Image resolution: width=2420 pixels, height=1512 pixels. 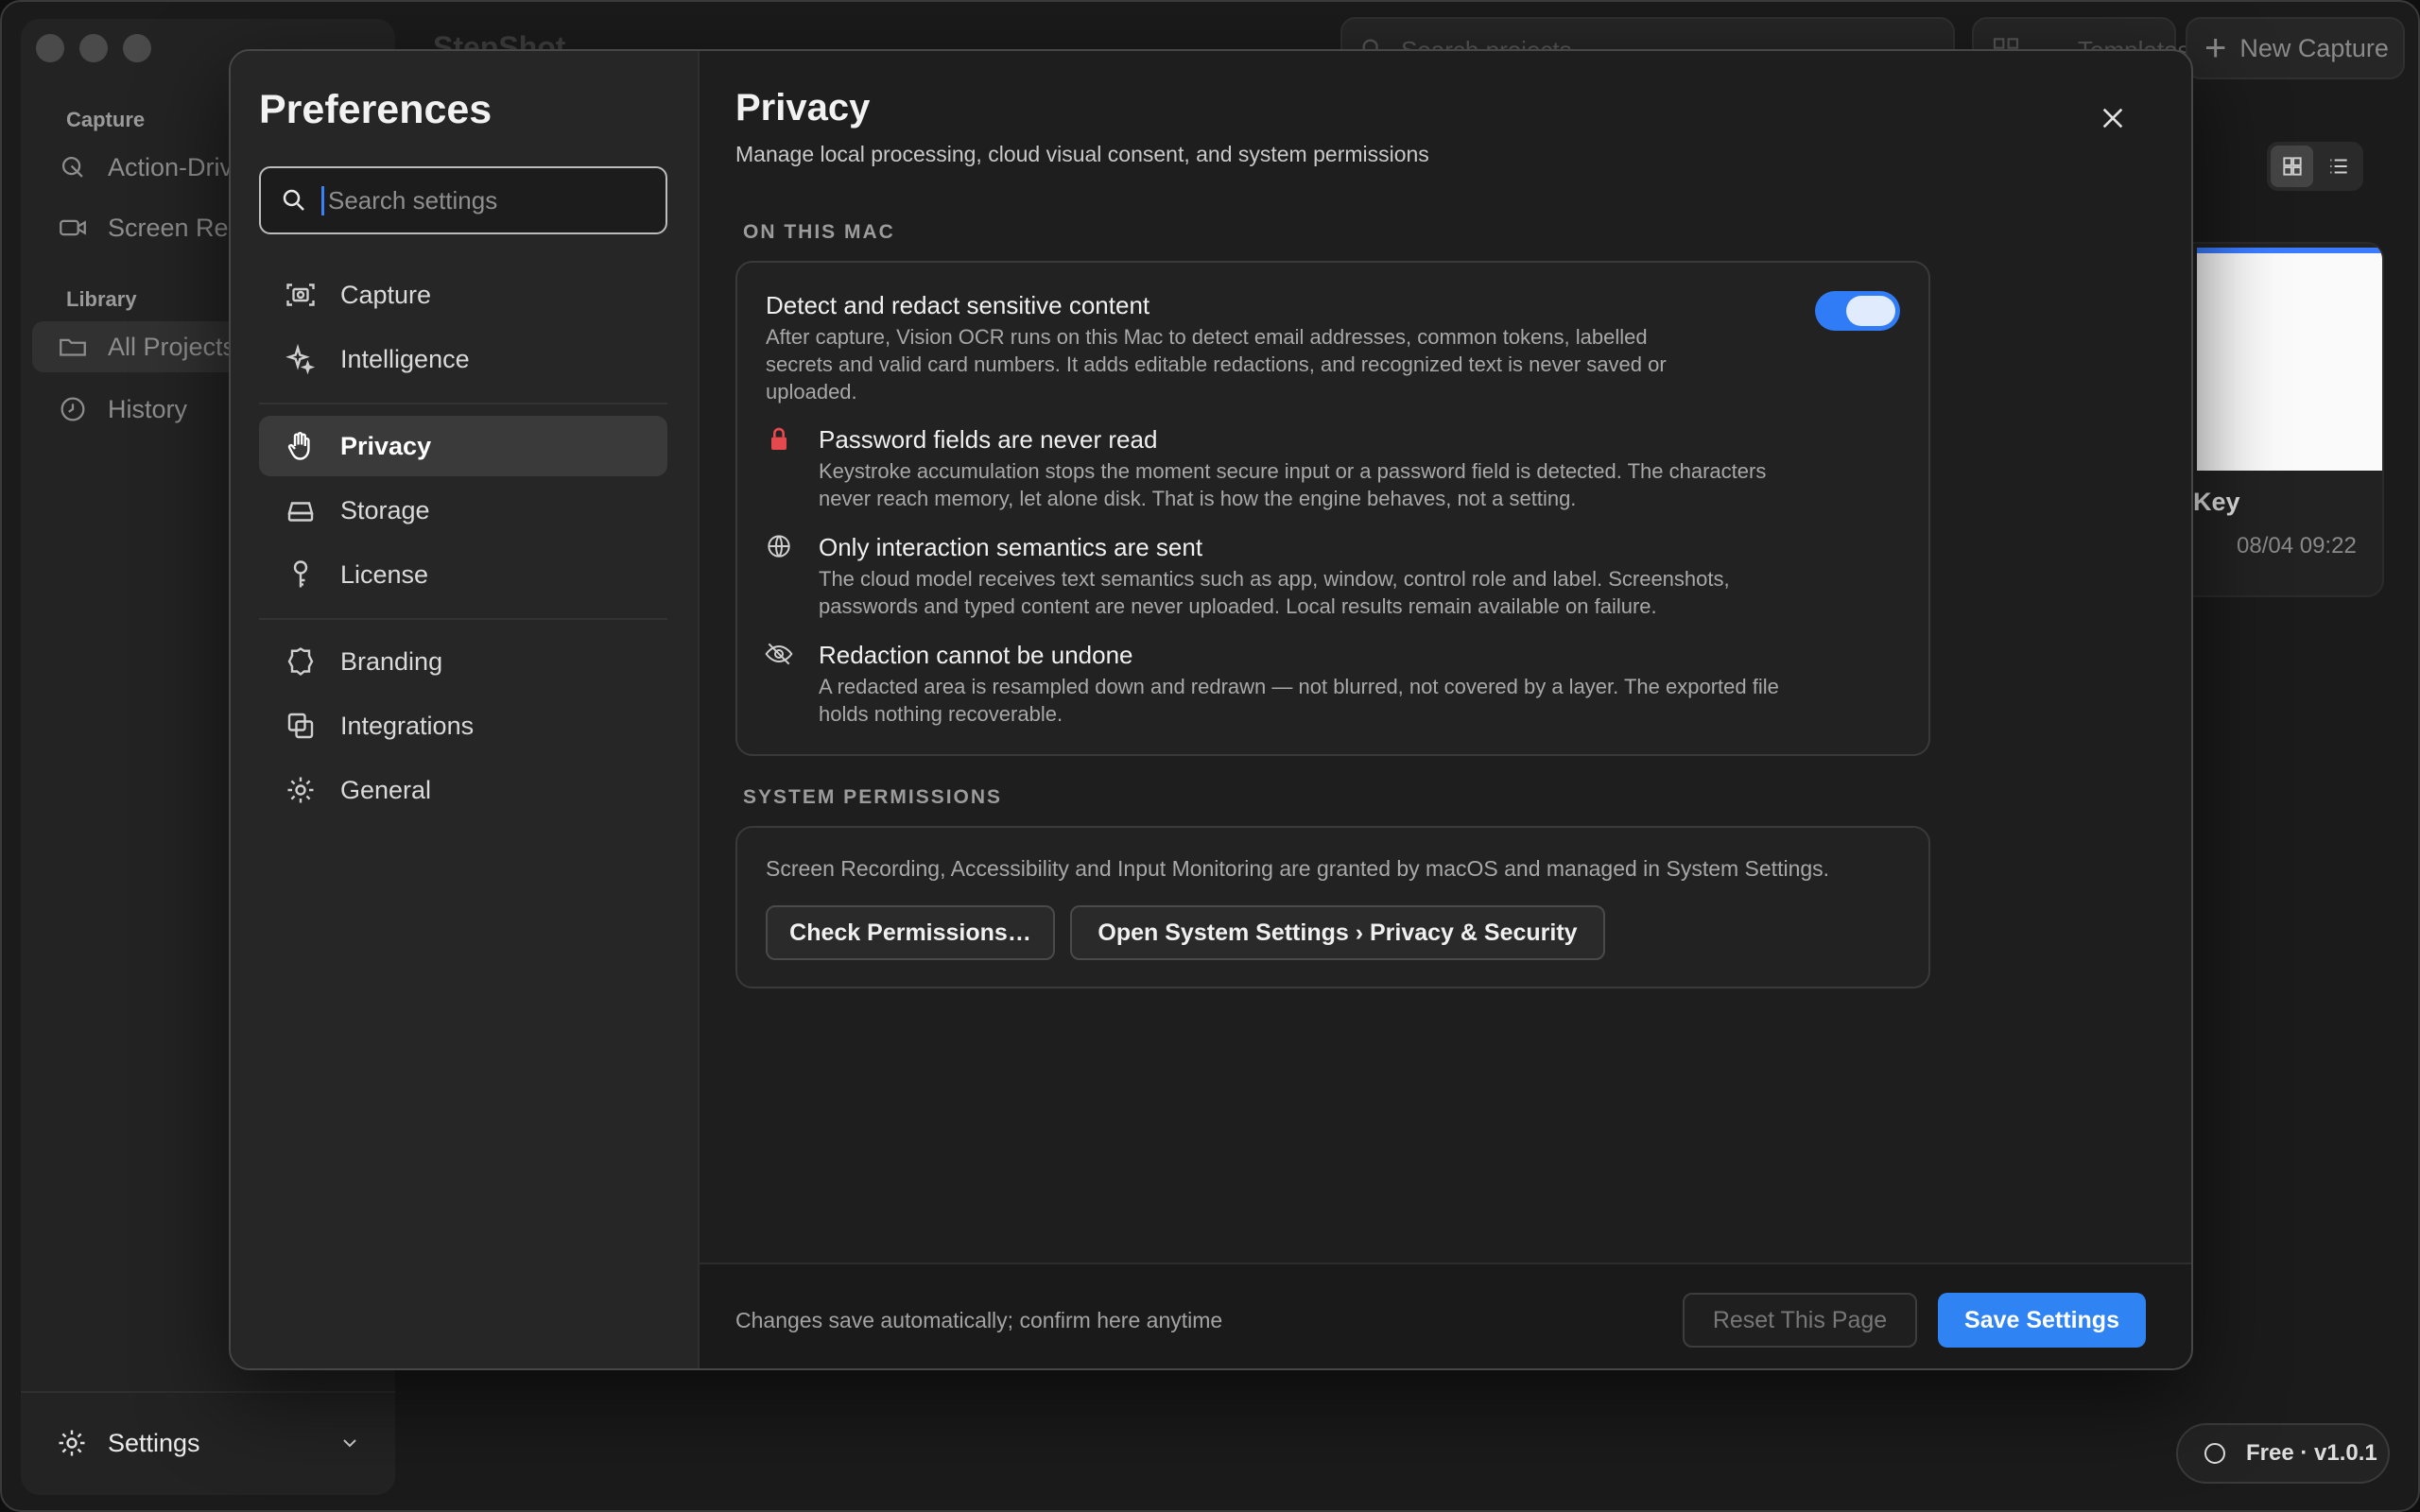 I want to click on plan-badge: Free · v1.0.1, so click(x=2283, y=1453).